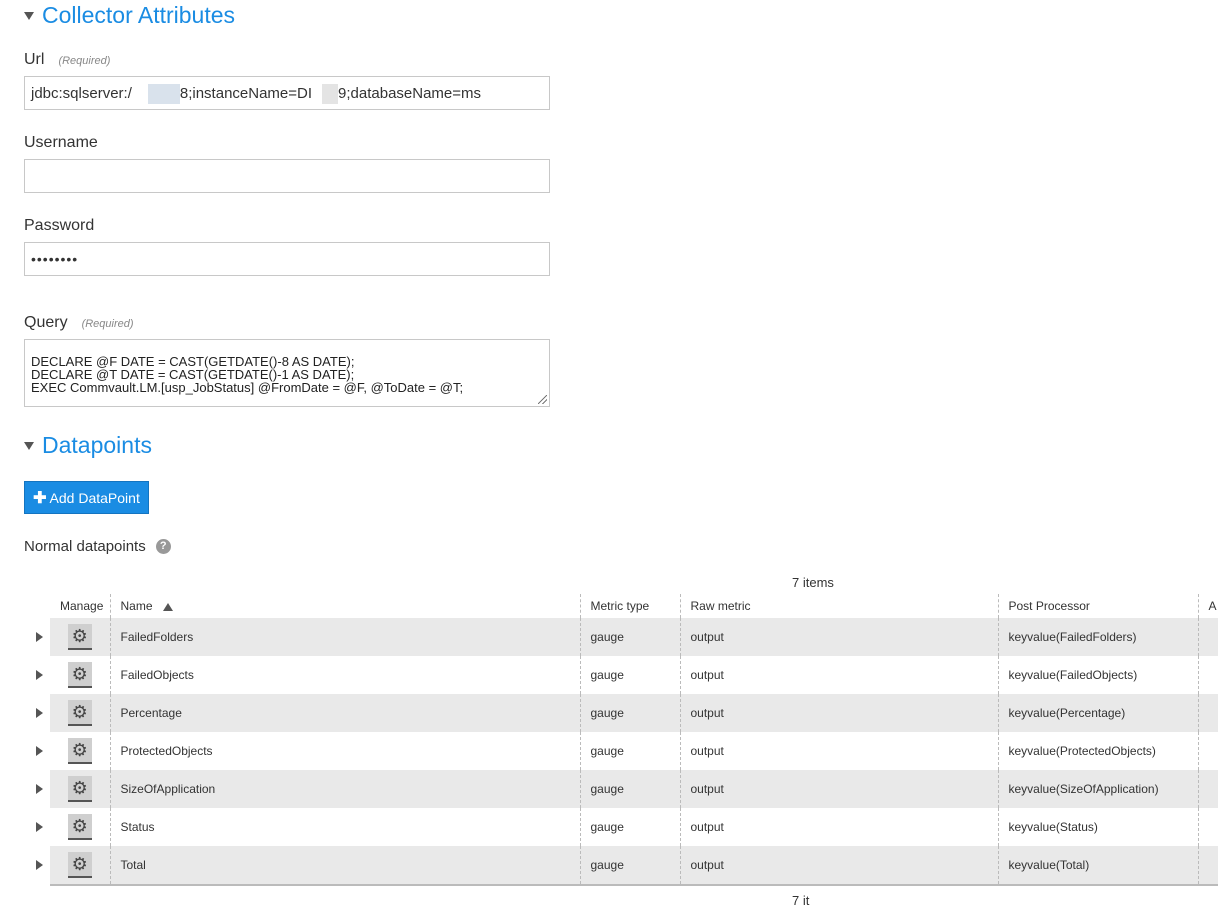  What do you see at coordinates (344, 827) in the screenshot?
I see `name-cell: Status` at bounding box center [344, 827].